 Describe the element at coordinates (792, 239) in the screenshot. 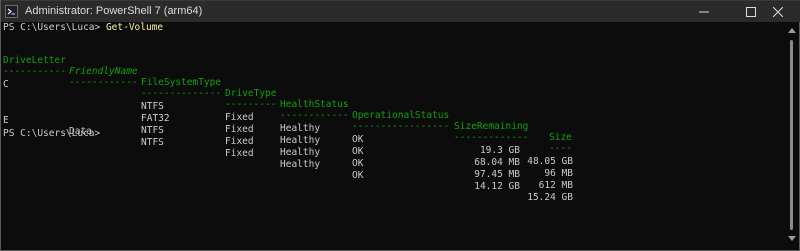

I see `scroll-down-icon` at that location.